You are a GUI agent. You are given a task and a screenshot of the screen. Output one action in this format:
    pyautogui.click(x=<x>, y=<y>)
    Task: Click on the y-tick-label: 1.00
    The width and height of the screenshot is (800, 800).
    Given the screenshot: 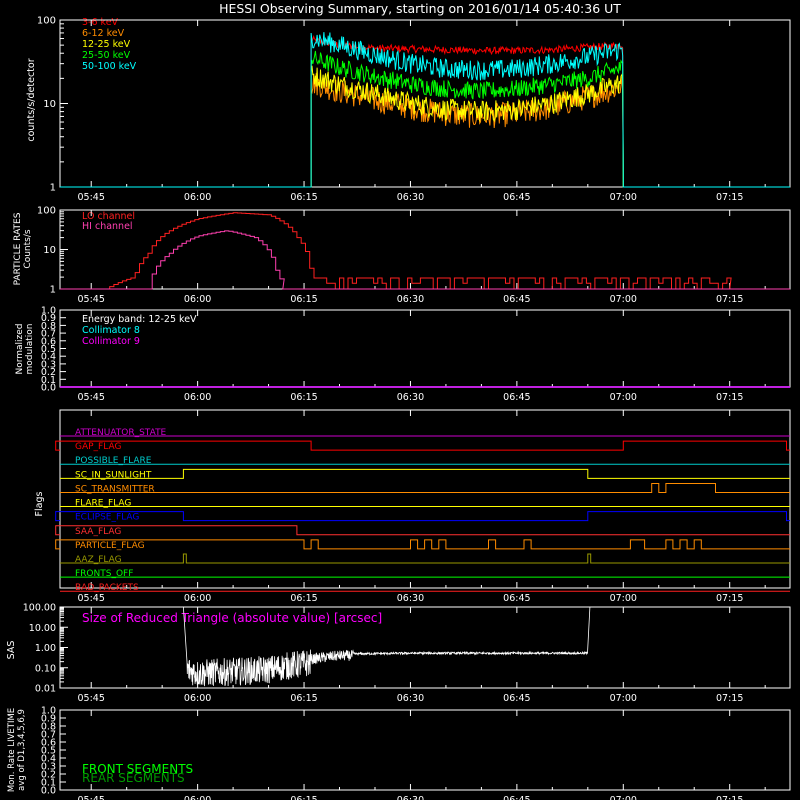 What is the action you would take?
    pyautogui.click(x=45, y=648)
    